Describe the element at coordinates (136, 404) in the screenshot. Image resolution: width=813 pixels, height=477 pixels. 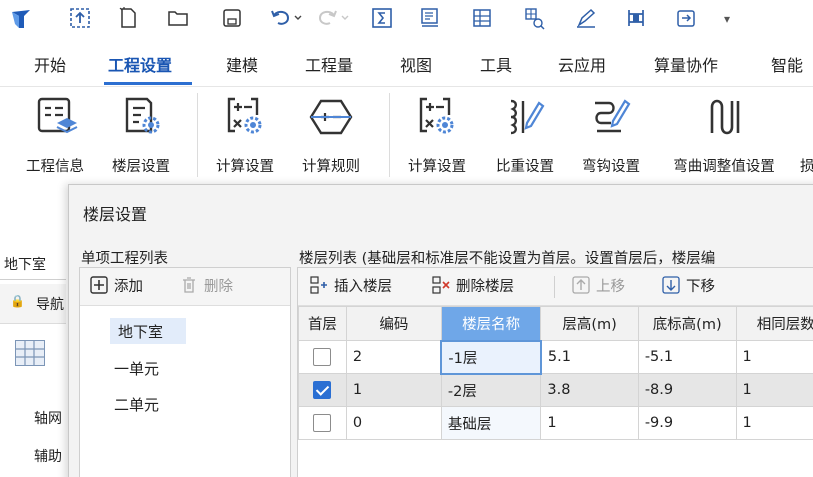
I see `project-item-unit-2: 二单元` at that location.